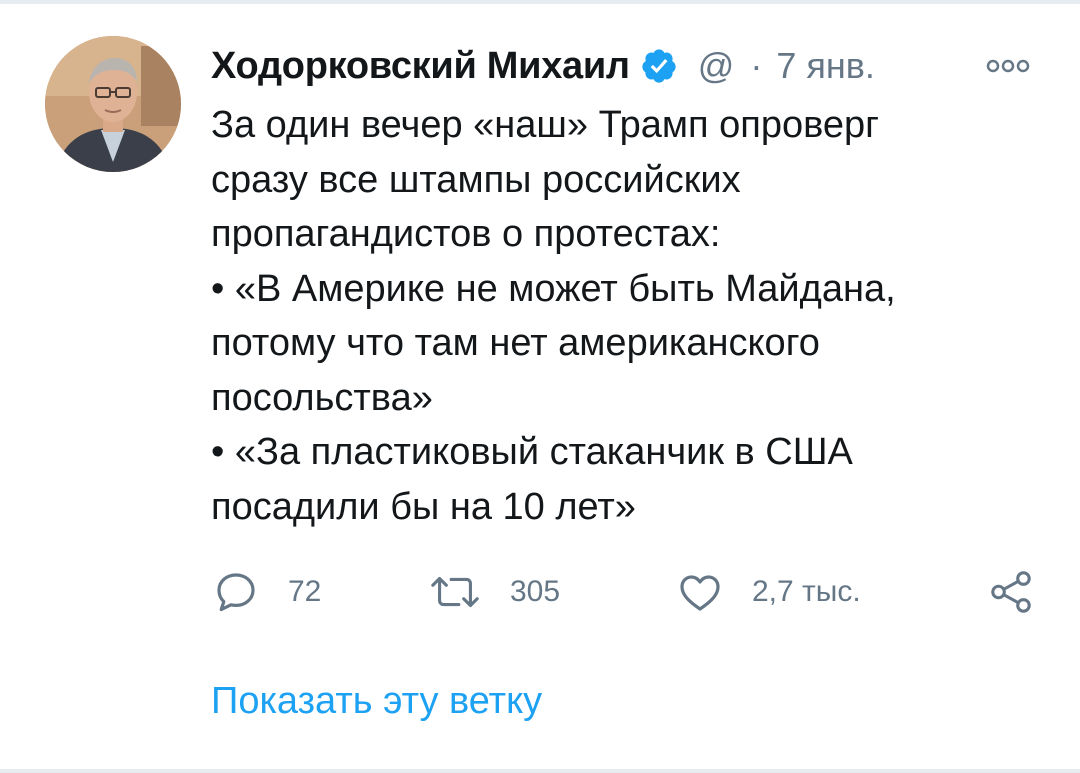 The height and width of the screenshot is (773, 1080). Describe the element at coordinates (540, 771) in the screenshot. I see `bottom-divider` at that location.